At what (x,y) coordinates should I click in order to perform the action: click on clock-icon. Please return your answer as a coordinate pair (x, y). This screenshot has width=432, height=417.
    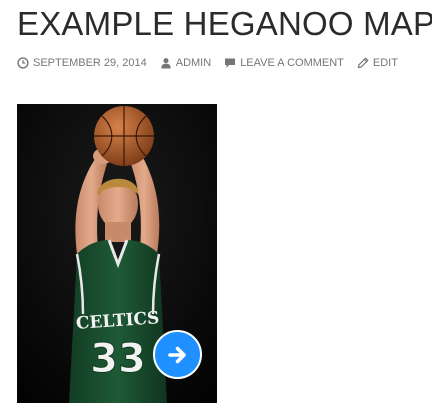
    Looking at the image, I should click on (23, 63).